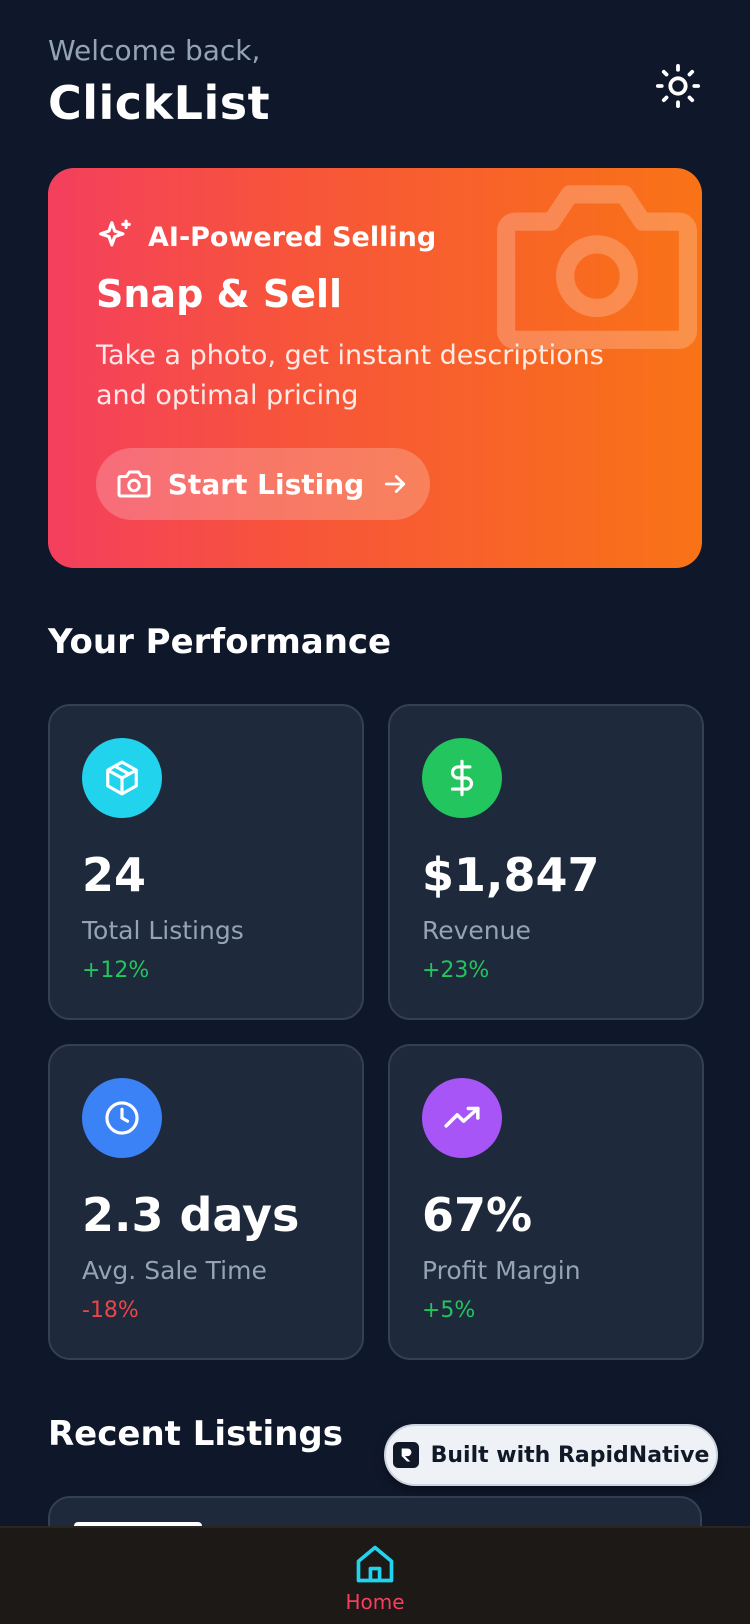  What do you see at coordinates (511, 875) in the screenshot?
I see `stat-value: $1,847` at bounding box center [511, 875].